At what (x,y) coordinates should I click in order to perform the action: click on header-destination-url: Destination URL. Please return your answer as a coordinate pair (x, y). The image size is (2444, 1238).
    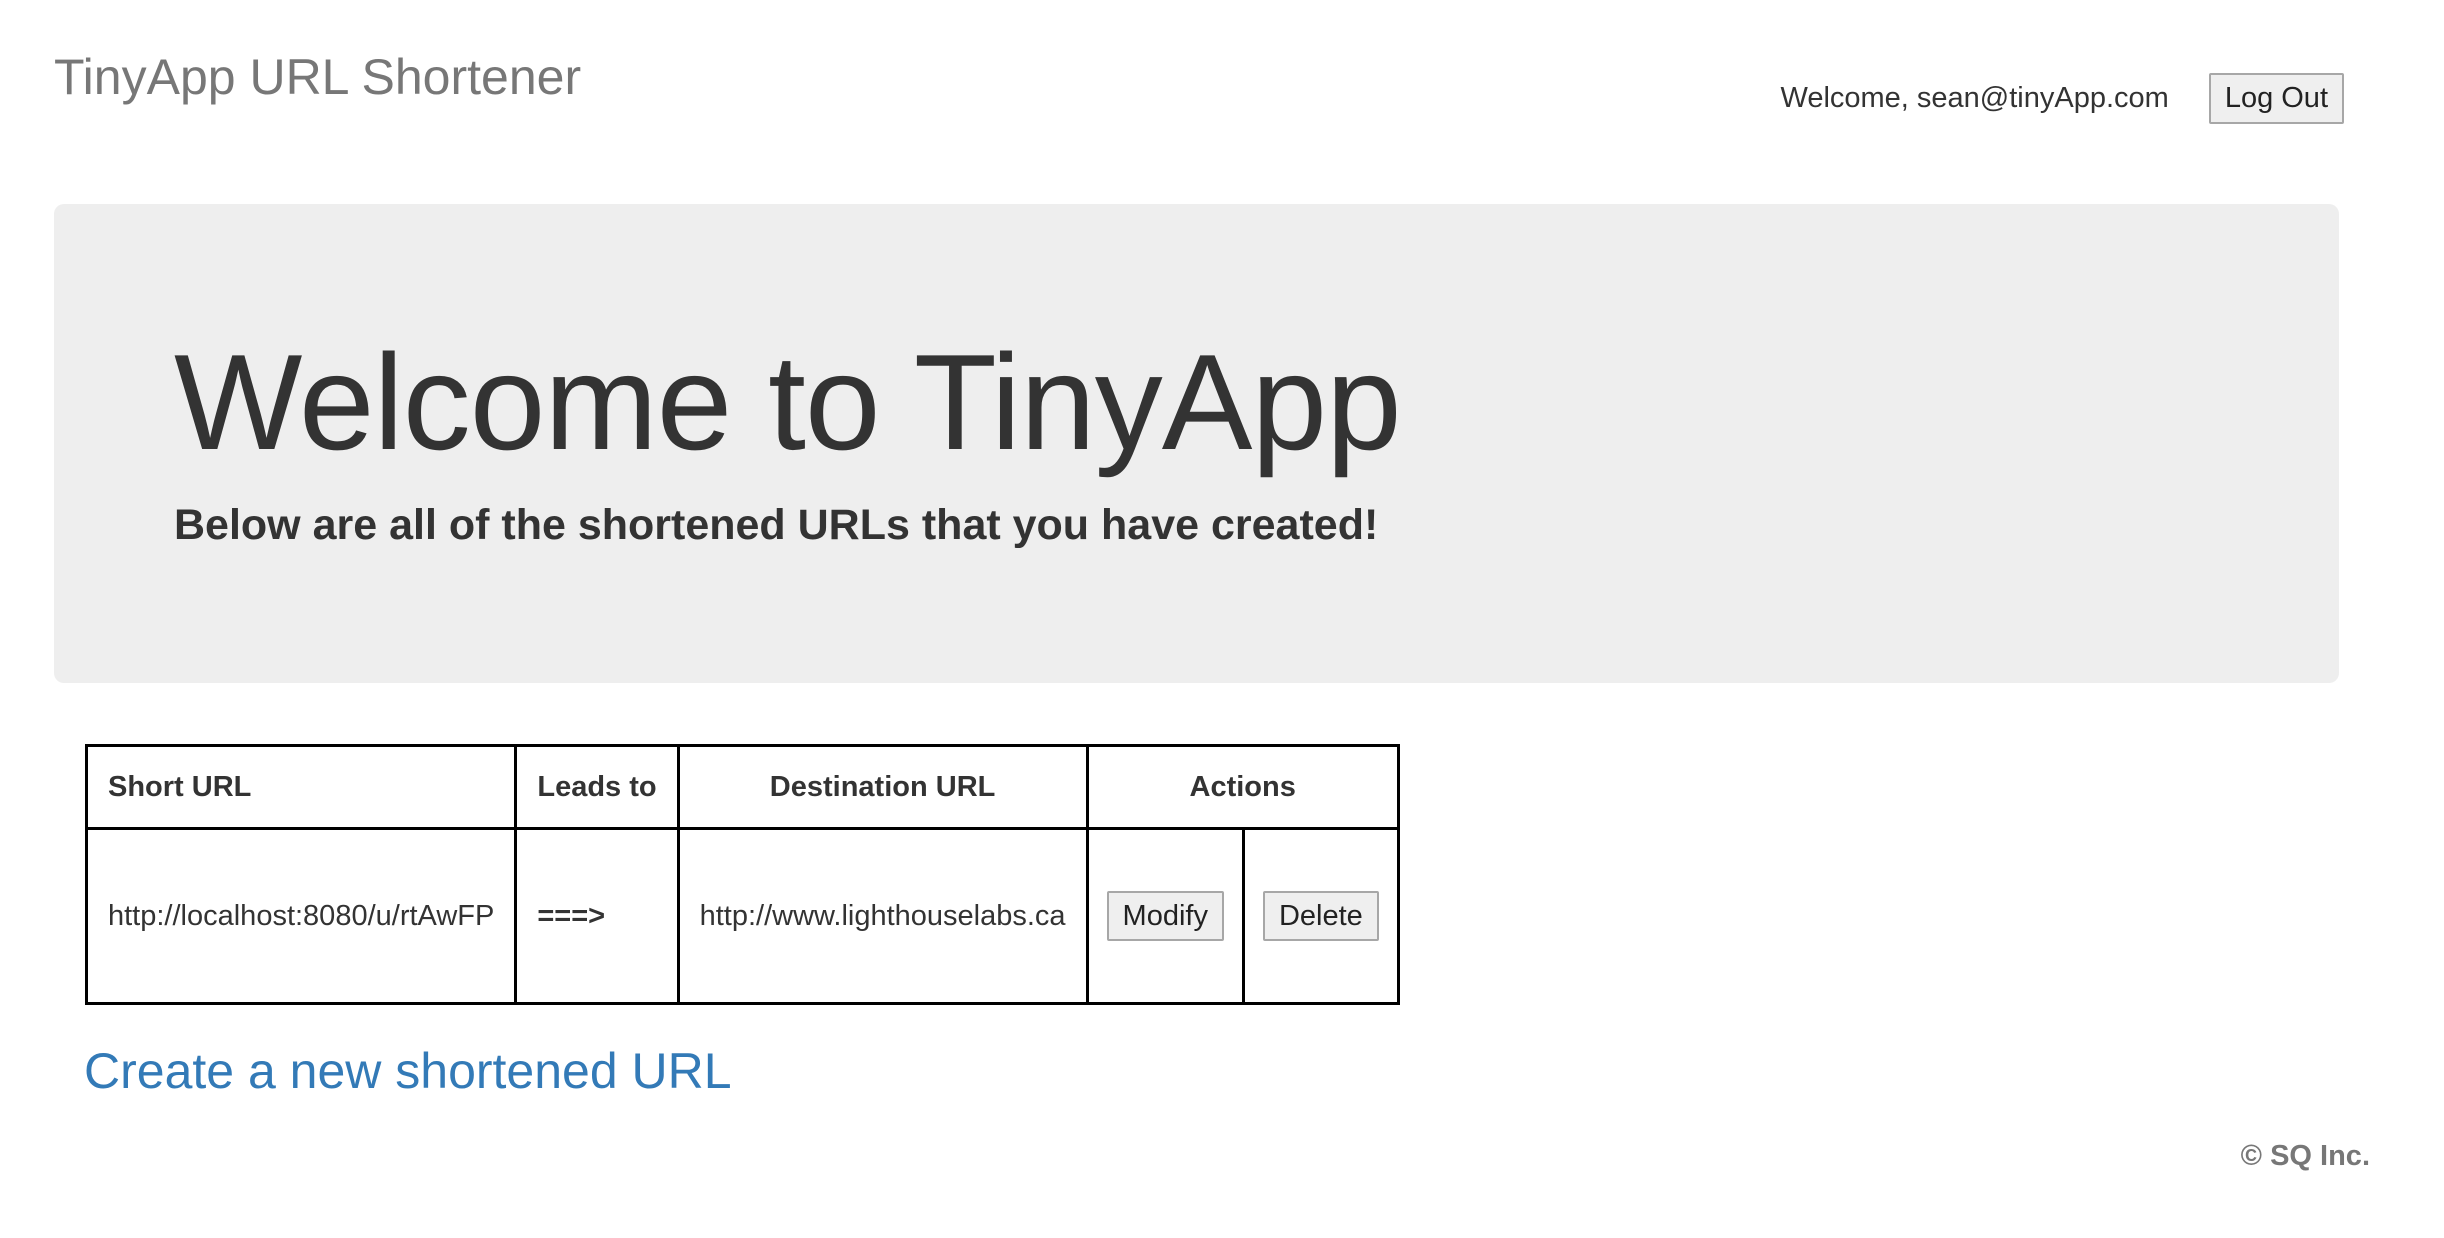
    Looking at the image, I should click on (882, 787).